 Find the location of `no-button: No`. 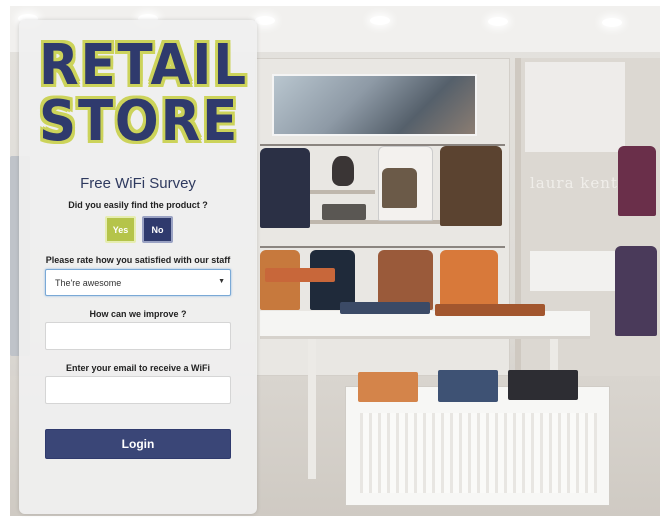

no-button: No is located at coordinates (157, 229).